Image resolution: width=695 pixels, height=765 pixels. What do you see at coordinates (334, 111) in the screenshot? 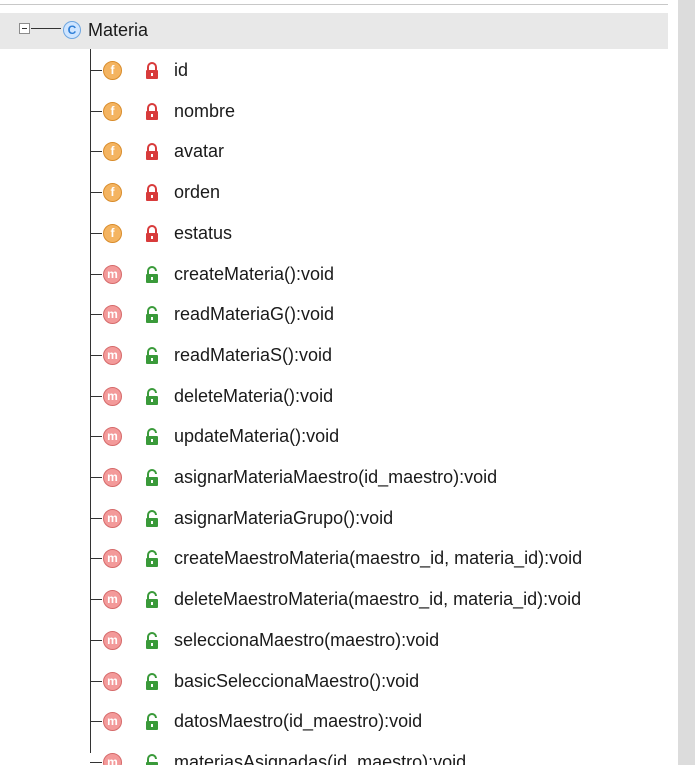
I see `field-row: f nombre` at bounding box center [334, 111].